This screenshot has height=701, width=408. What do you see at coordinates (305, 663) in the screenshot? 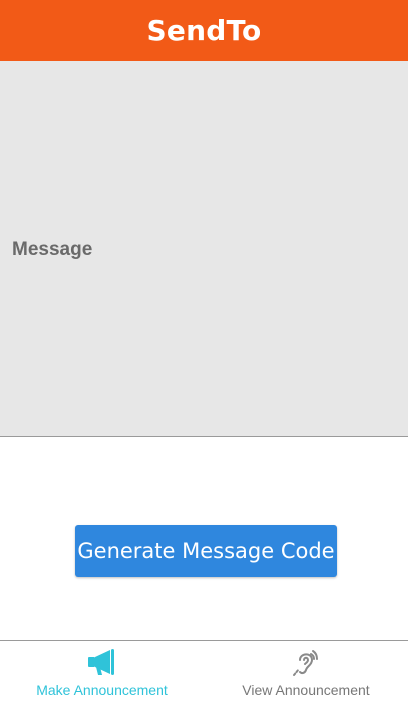
I see `hearing-icon` at bounding box center [305, 663].